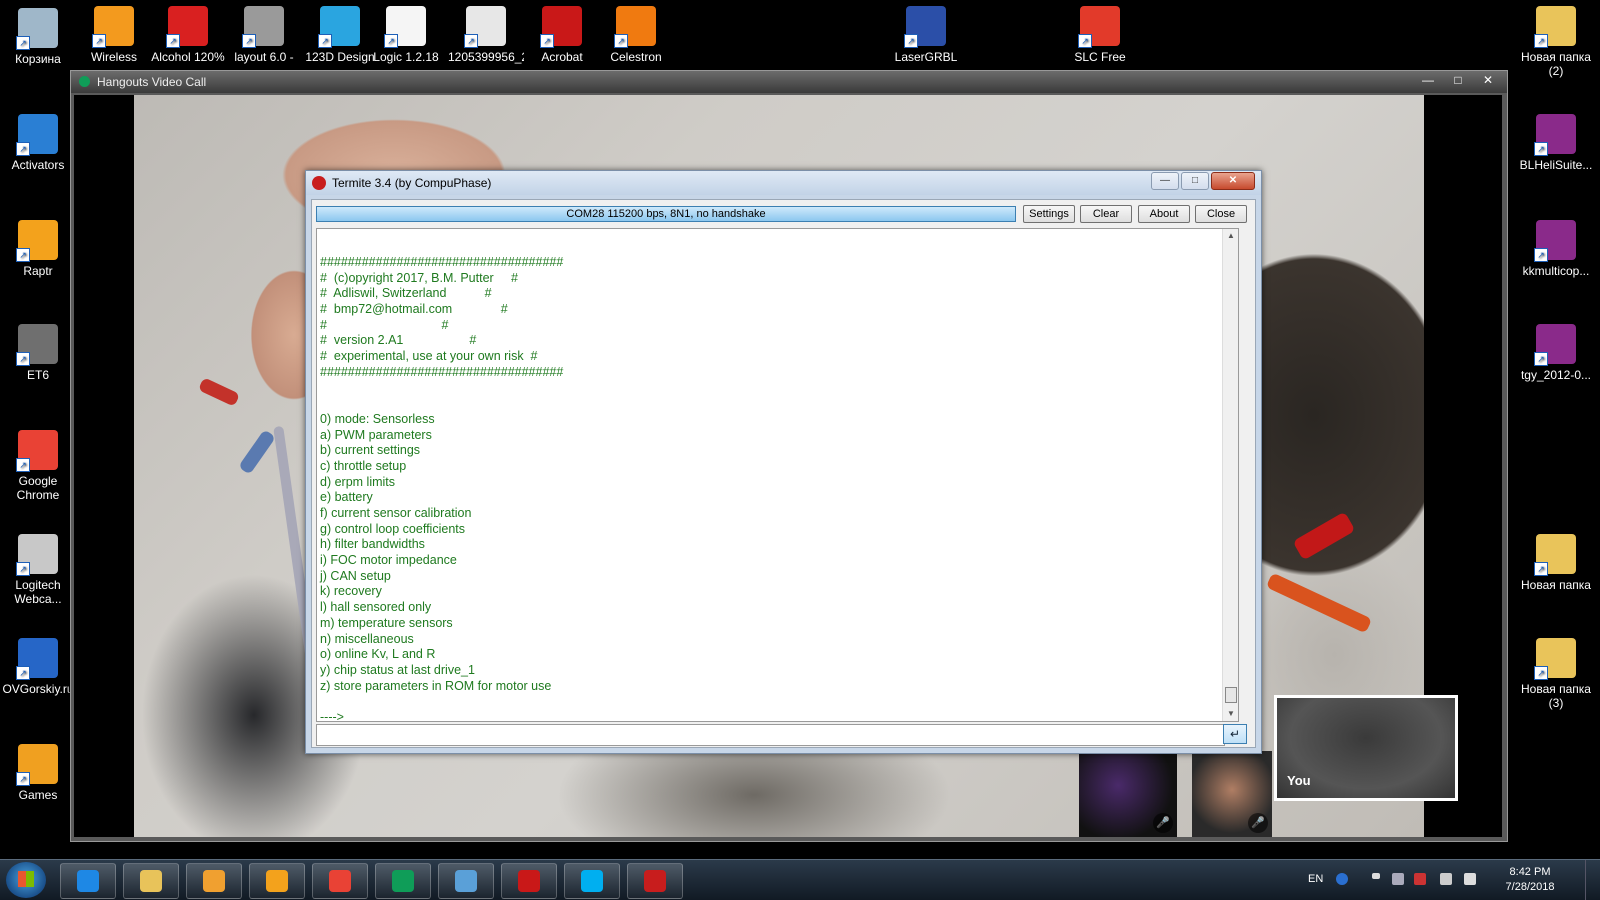 This screenshot has height=900, width=1600. I want to click on show-desktop-button, so click(1592, 880).